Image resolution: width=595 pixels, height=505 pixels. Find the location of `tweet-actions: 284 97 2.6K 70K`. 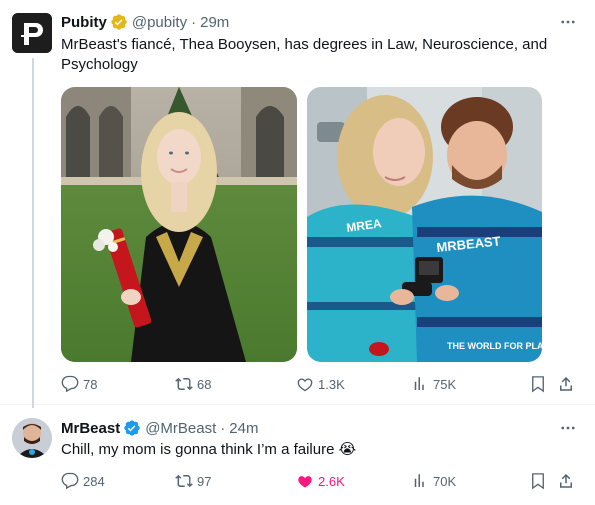

tweet-actions: 284 97 2.6K 70K is located at coordinates (321, 481).